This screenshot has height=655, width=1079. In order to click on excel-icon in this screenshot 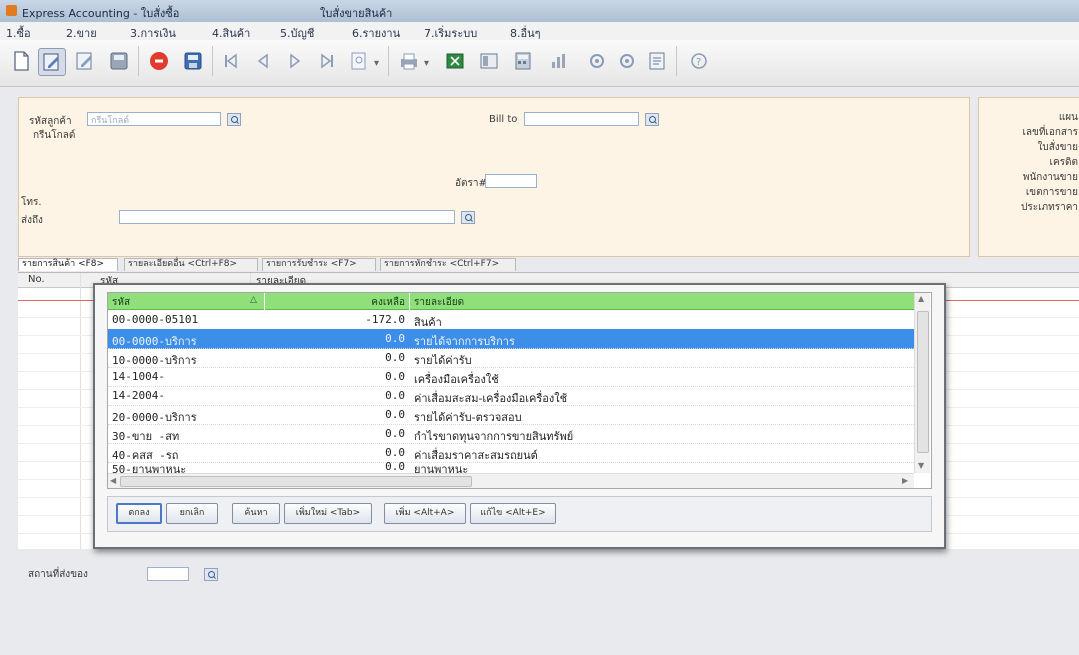, I will do `click(455, 61)`.